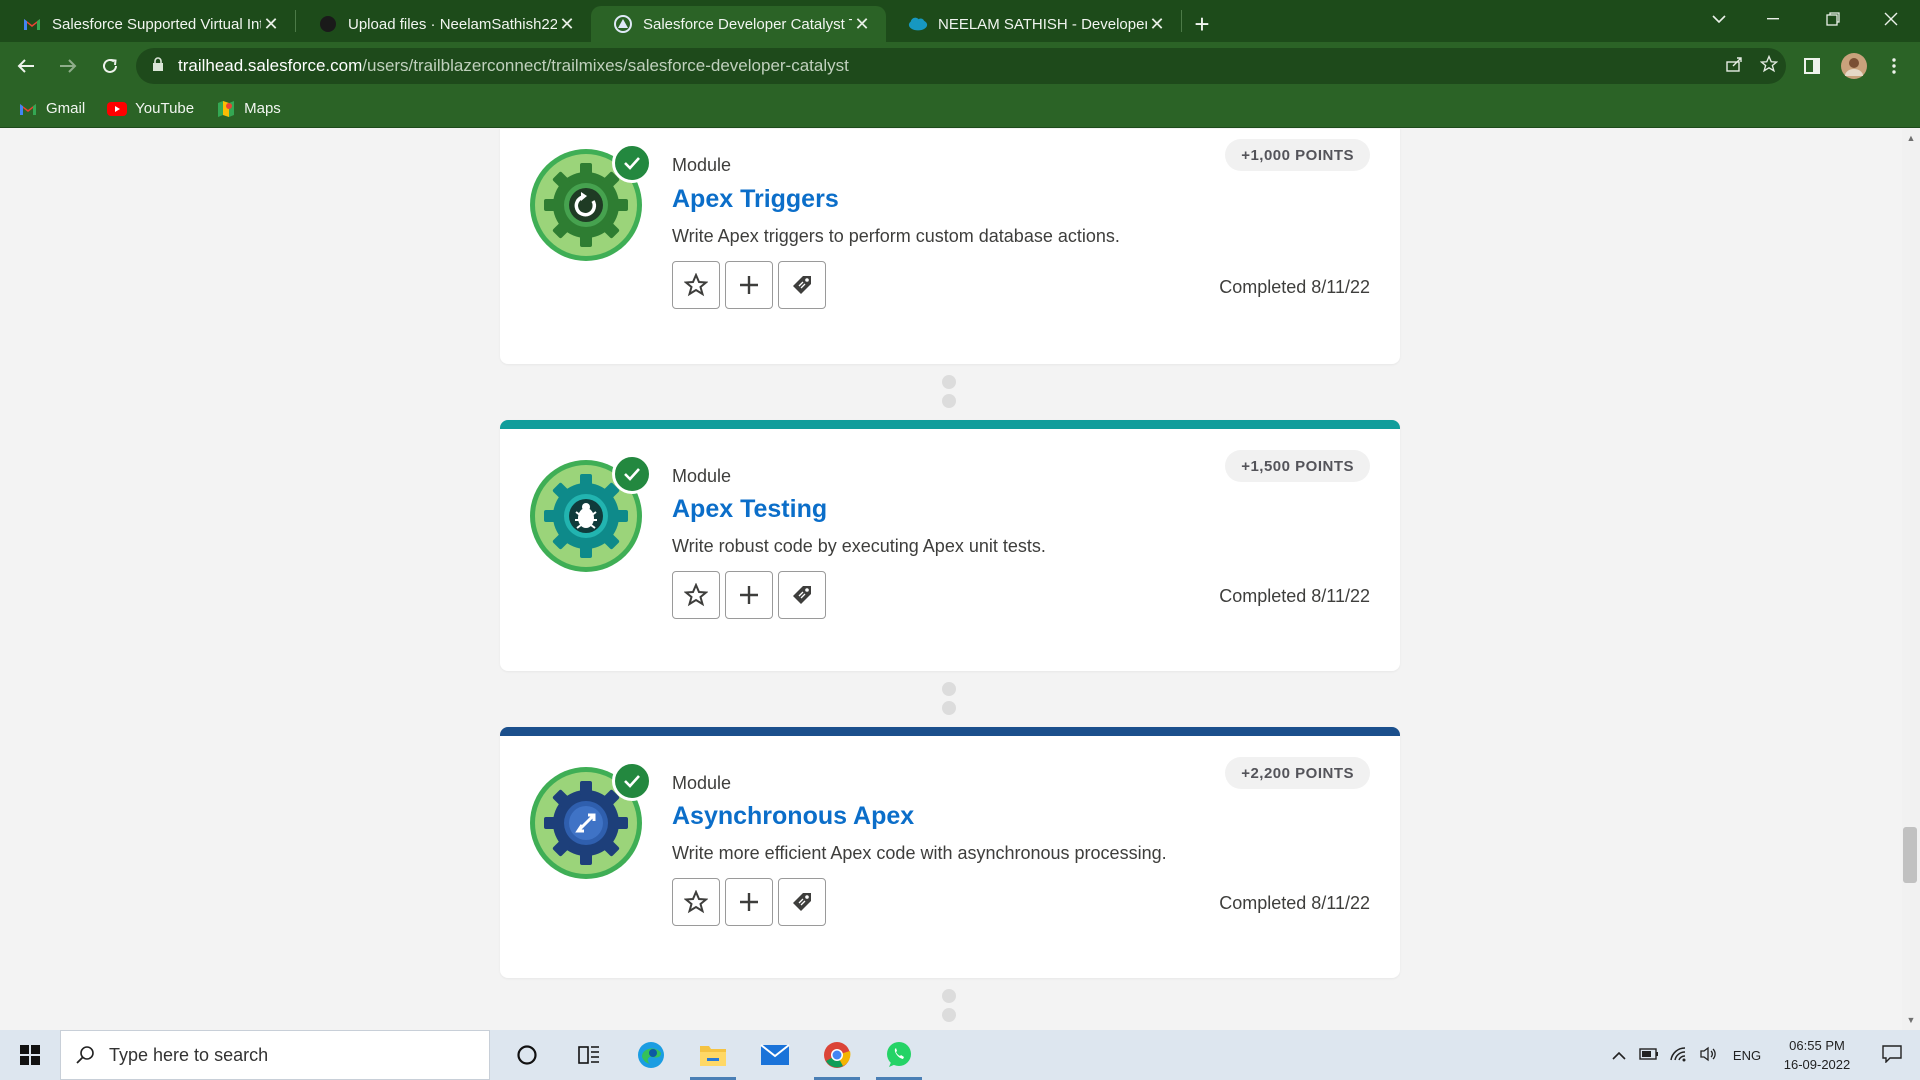 Image resolution: width=1920 pixels, height=1080 pixels. What do you see at coordinates (1297, 155) in the screenshot?
I see `points-badge: +1,000 POINTS` at bounding box center [1297, 155].